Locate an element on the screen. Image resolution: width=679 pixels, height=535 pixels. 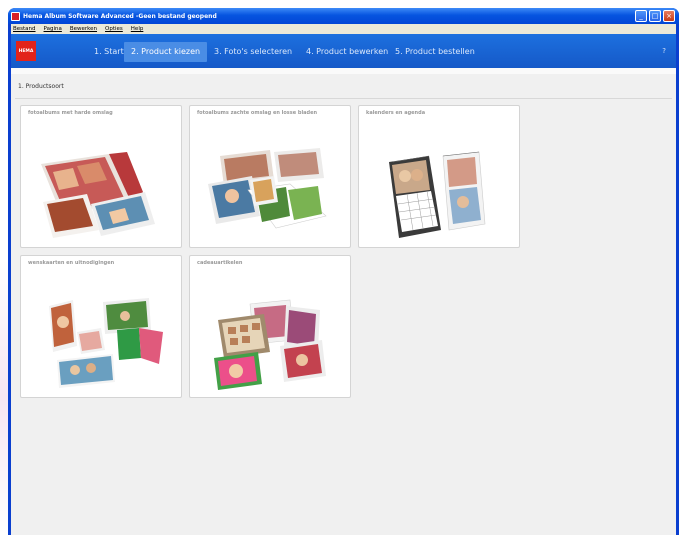
section-divider is located at coordinates (343, 98).